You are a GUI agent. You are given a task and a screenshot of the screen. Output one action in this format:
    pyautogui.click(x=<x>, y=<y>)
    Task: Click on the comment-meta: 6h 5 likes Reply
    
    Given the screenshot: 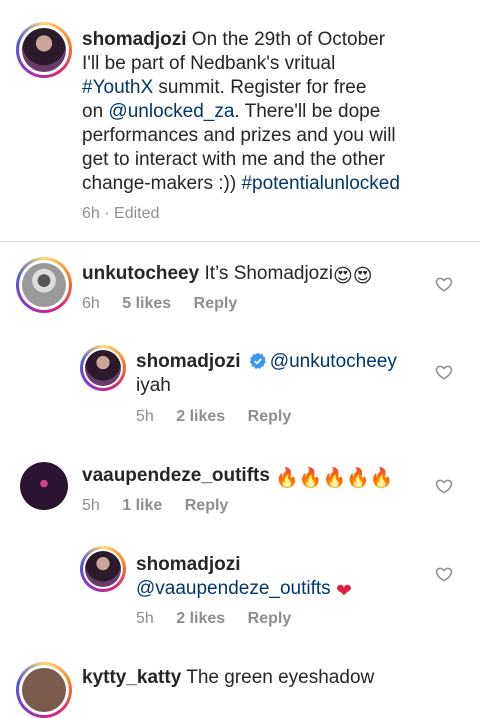 What is the action you would take?
    pyautogui.click(x=159, y=304)
    